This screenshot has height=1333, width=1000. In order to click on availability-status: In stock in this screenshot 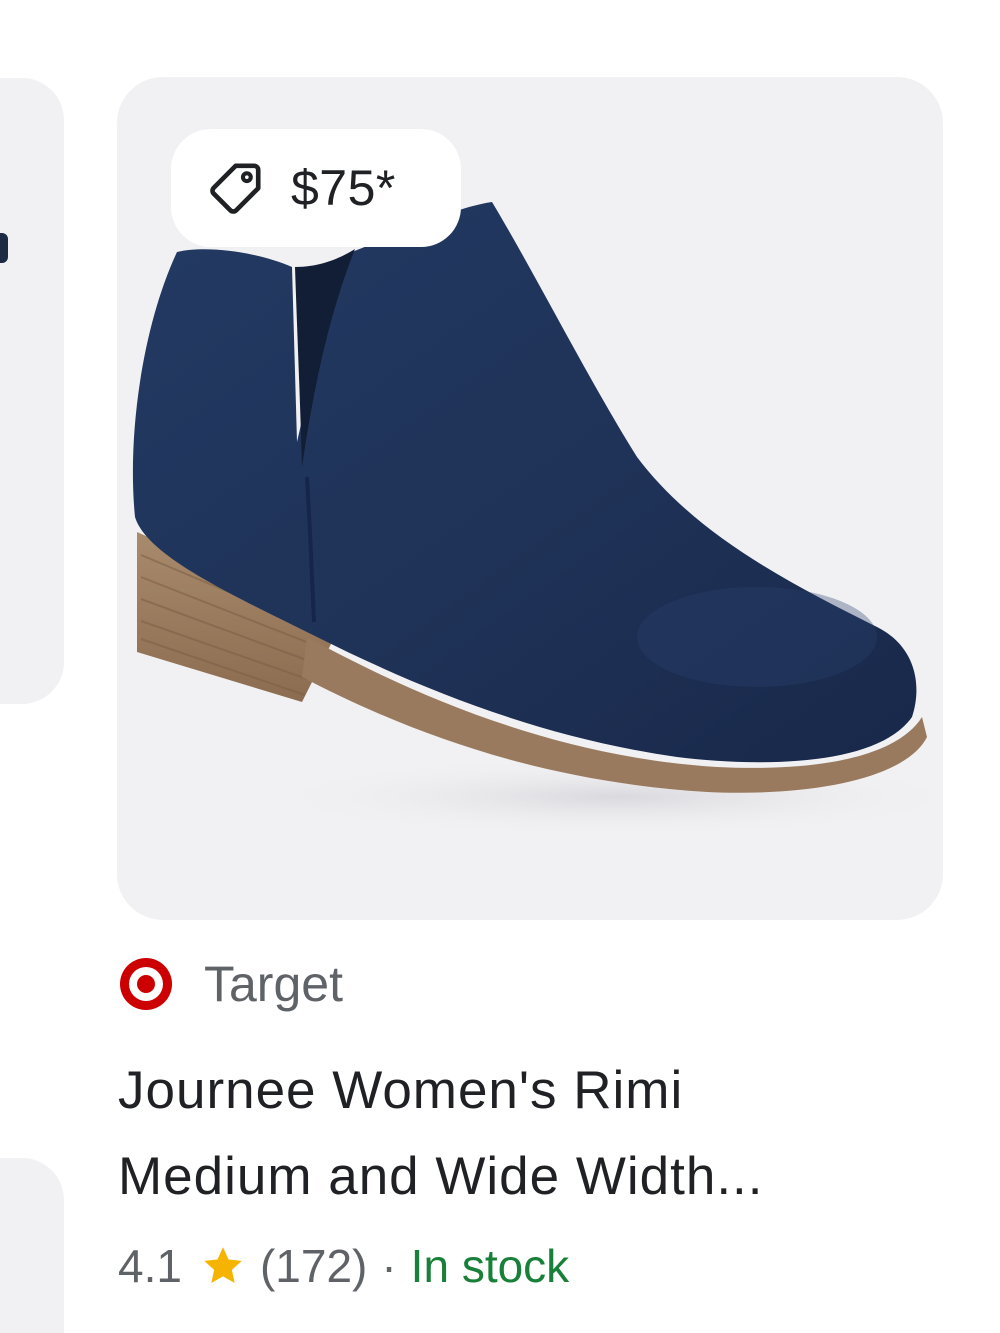, I will do `click(490, 1266)`.